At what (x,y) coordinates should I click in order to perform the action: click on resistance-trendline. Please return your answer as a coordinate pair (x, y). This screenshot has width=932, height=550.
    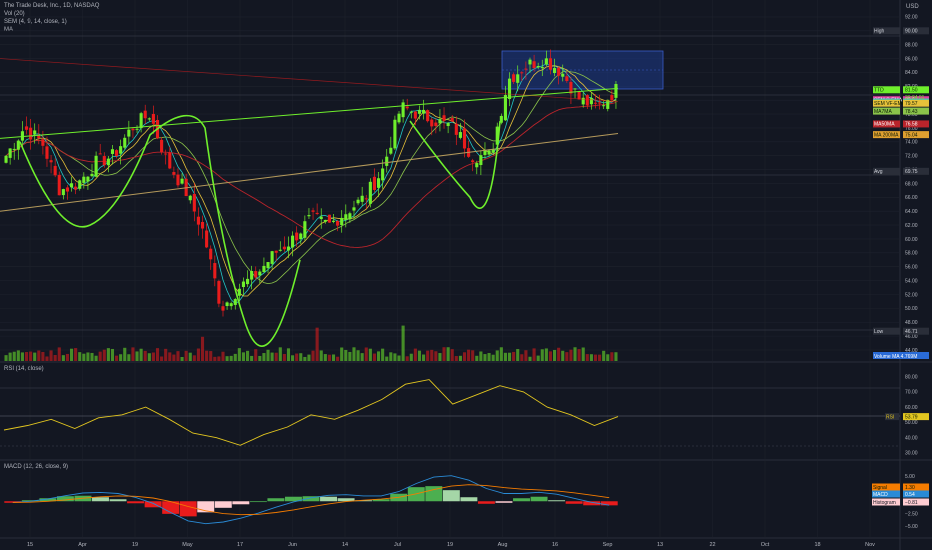
    Looking at the image, I should click on (309, 113).